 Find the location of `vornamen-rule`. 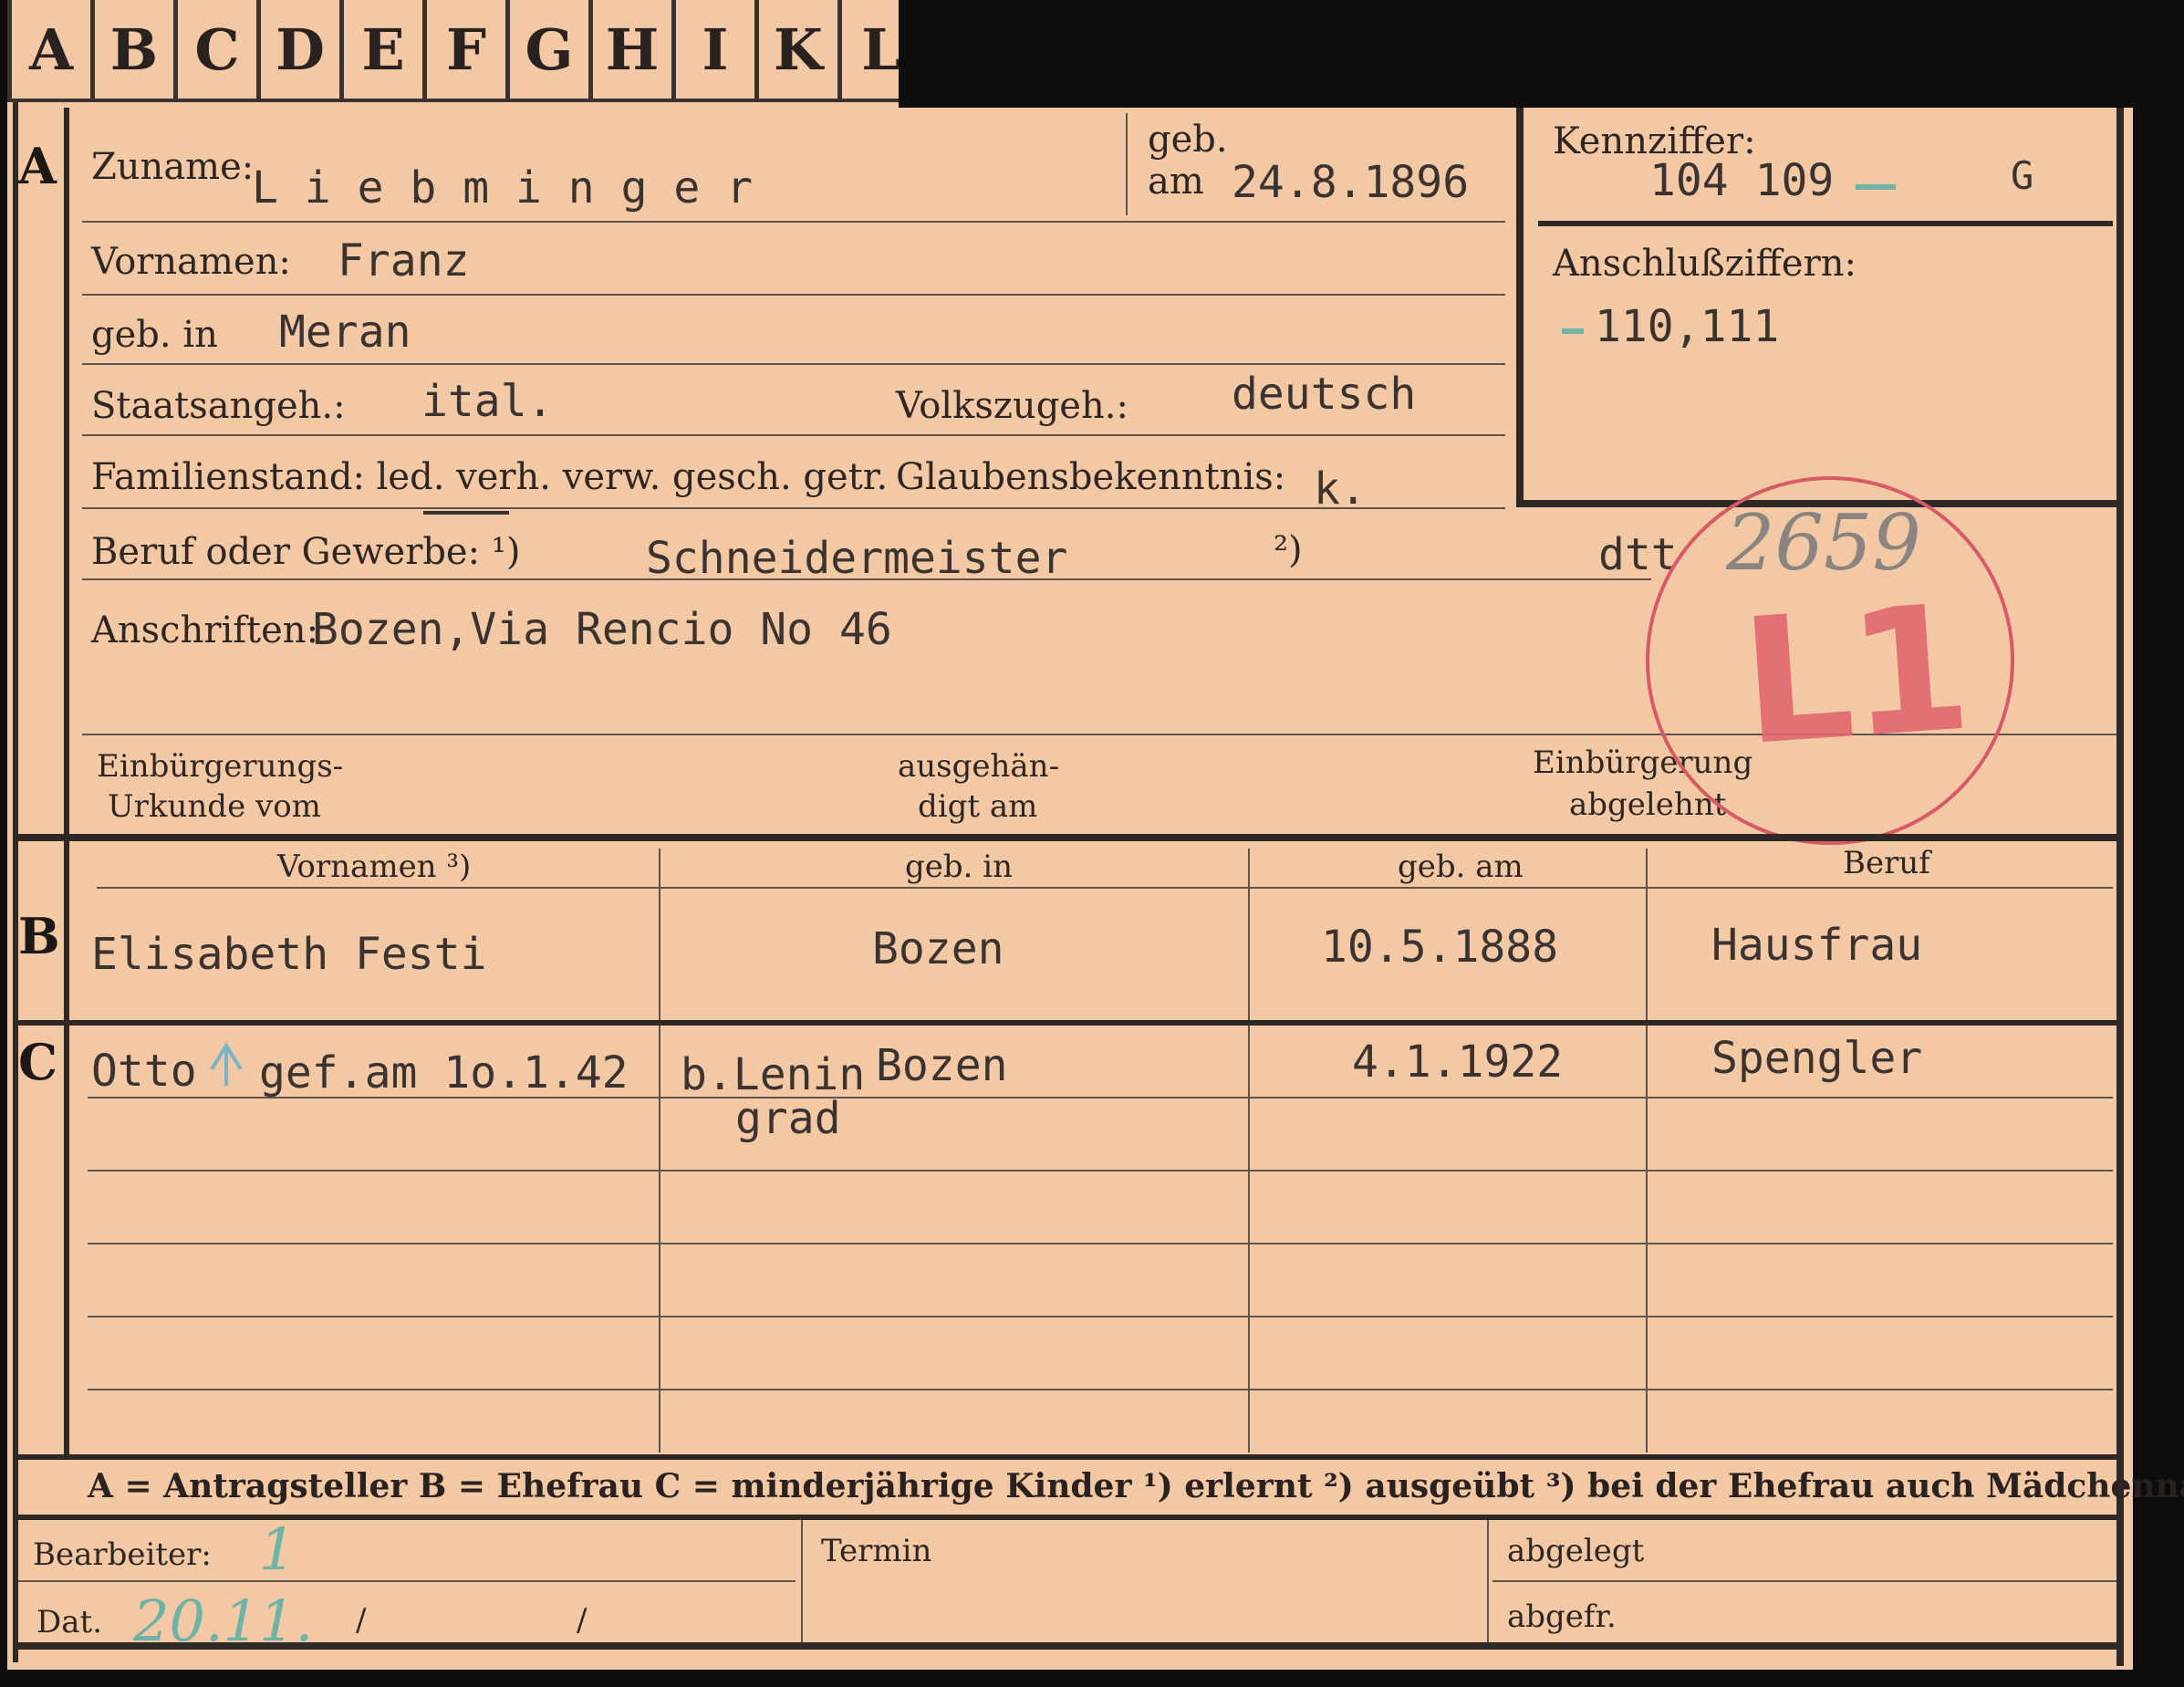

vornamen-rule is located at coordinates (793, 295).